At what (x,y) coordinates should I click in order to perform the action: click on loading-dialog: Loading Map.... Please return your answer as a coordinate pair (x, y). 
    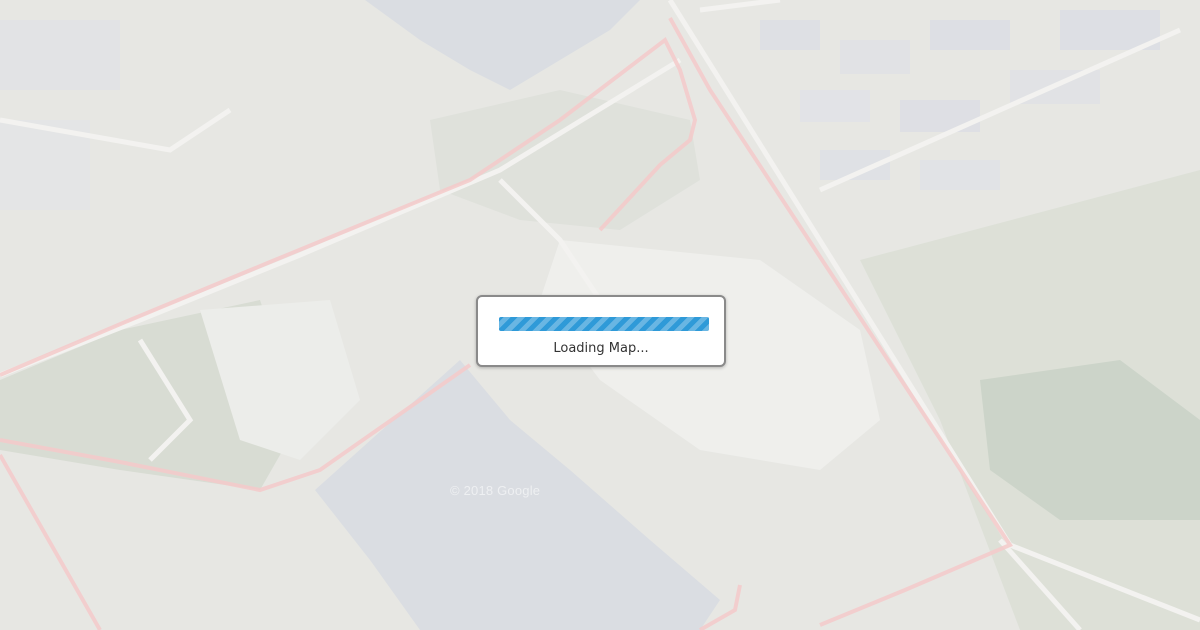
    Looking at the image, I should click on (601, 331).